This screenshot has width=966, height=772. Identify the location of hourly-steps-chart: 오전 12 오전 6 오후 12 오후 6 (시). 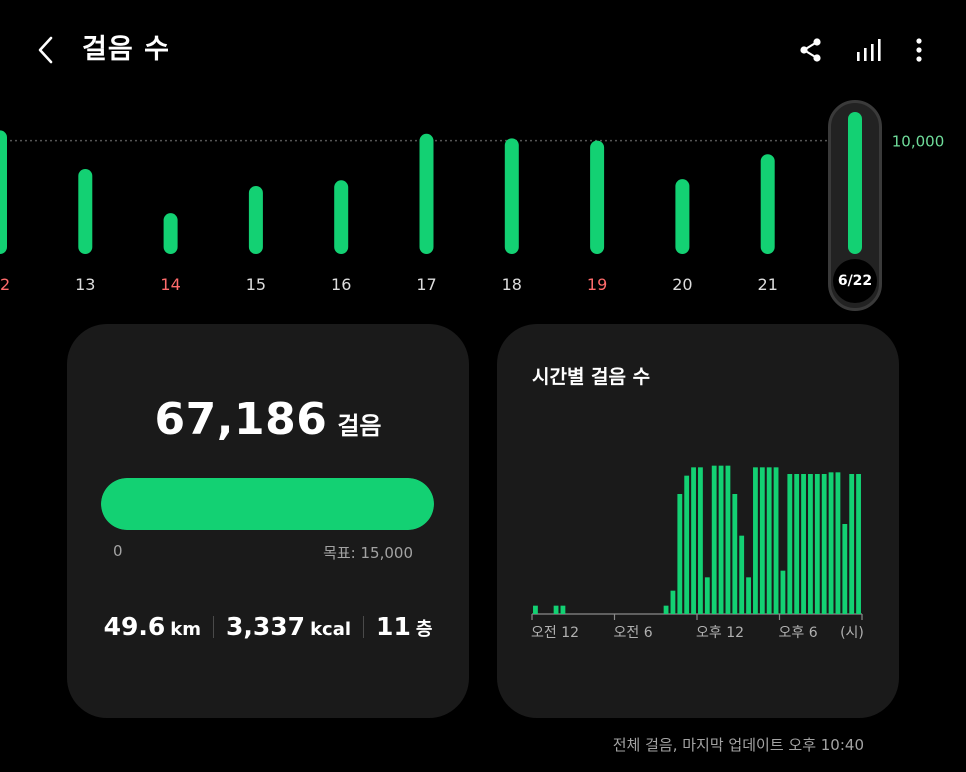
(697, 553).